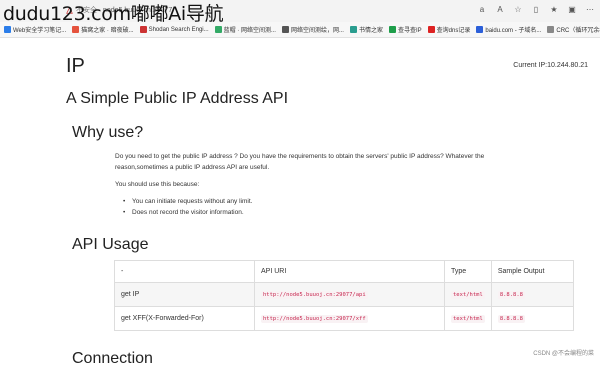  What do you see at coordinates (187, 212) in the screenshot?
I see `list-item: Does not record the visitor information.` at bounding box center [187, 212].